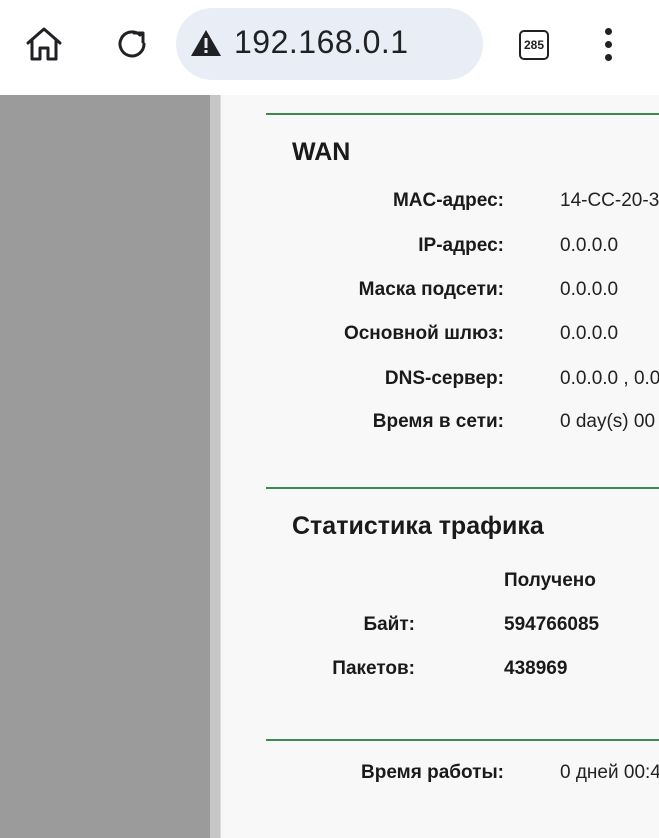  What do you see at coordinates (321, 152) in the screenshot?
I see `wan-title: WAN` at bounding box center [321, 152].